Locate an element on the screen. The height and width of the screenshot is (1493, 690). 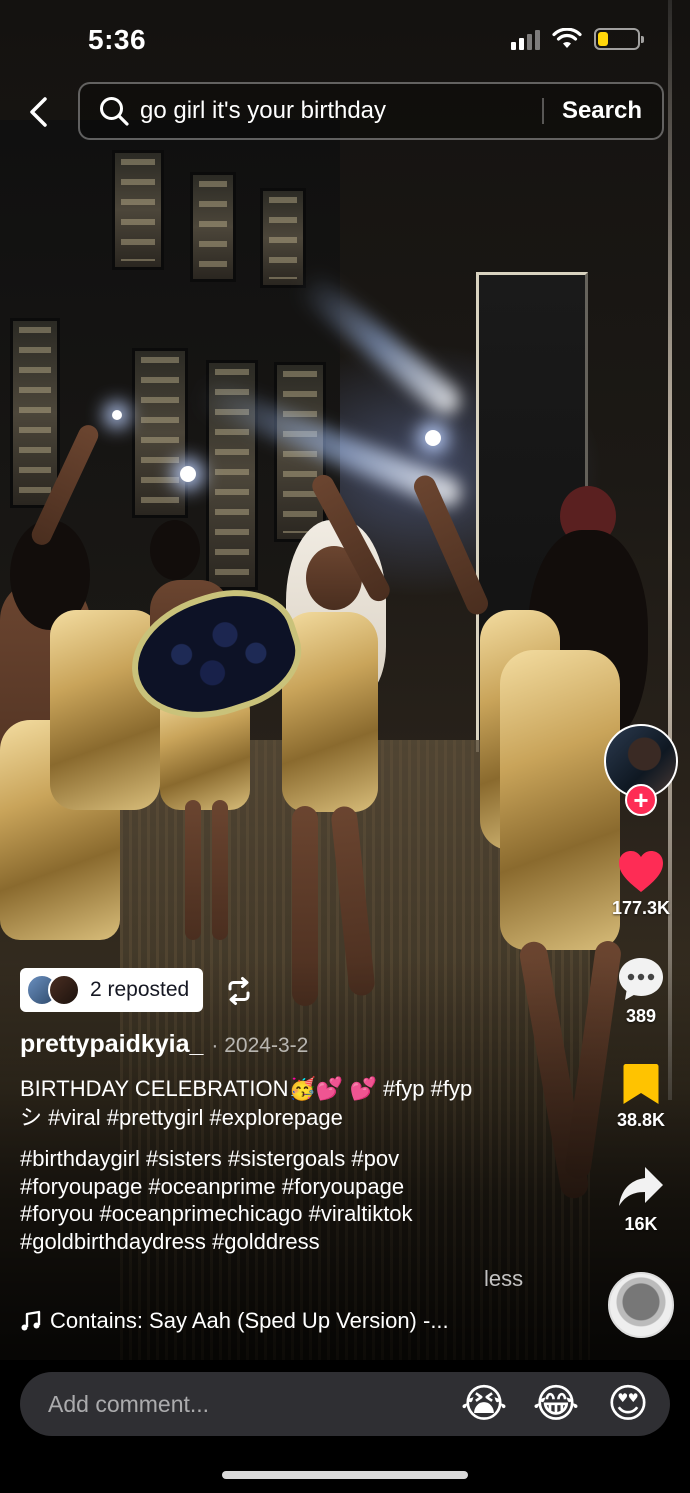
comment-button: 389 is located at coordinates (641, 991).